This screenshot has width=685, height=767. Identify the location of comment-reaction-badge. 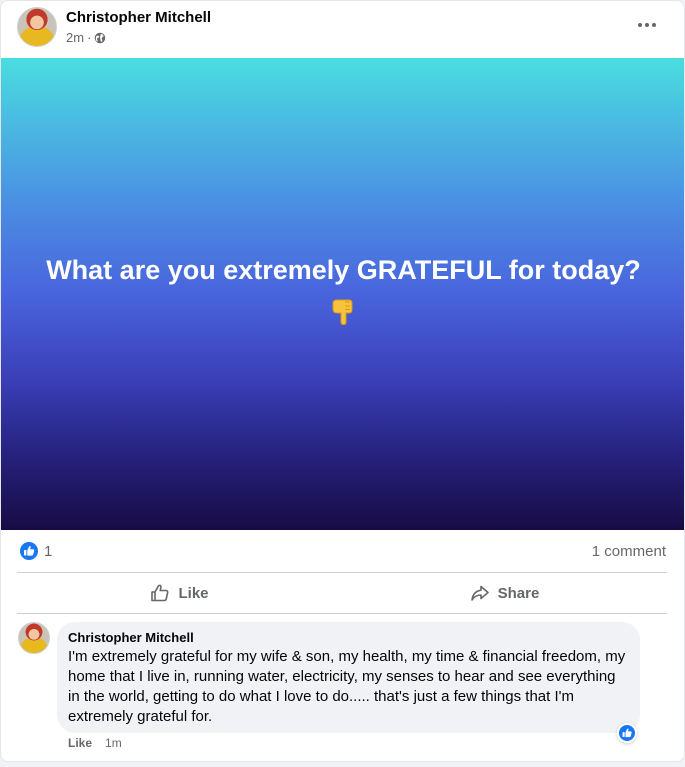
(627, 733).